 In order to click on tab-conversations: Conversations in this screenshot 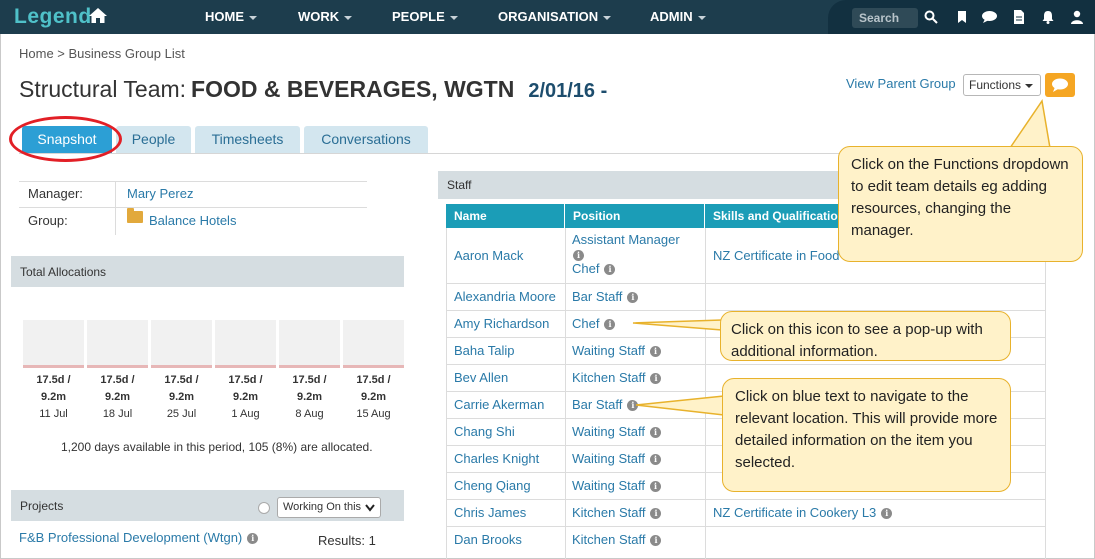, I will do `click(366, 140)`.